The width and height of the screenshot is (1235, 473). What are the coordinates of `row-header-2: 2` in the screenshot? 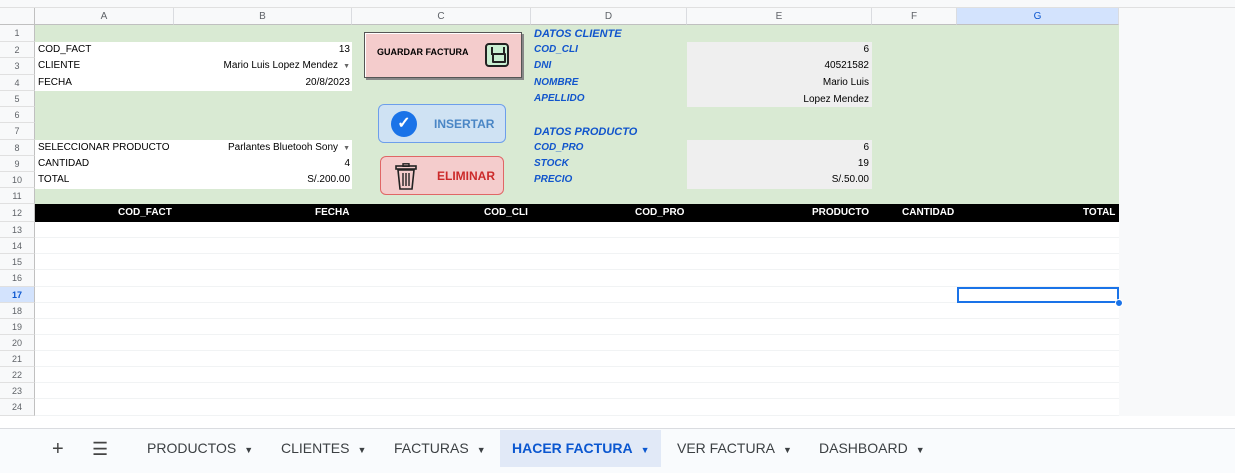 It's located at (17, 50).